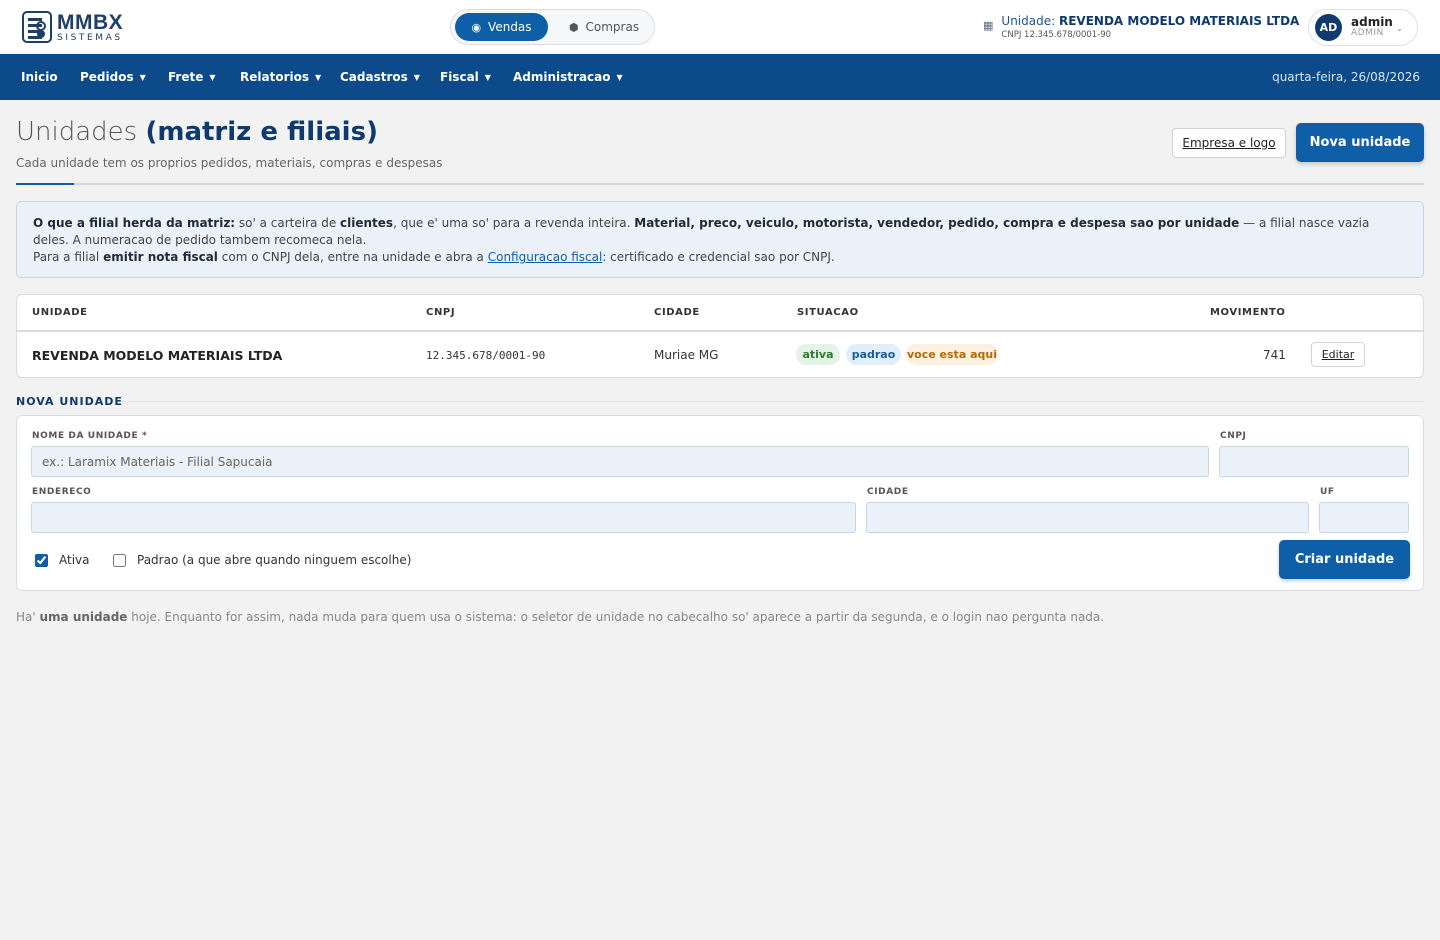 This screenshot has width=1440, height=940. What do you see at coordinates (818, 354) in the screenshot?
I see `status-badge-ativa: ativa` at bounding box center [818, 354].